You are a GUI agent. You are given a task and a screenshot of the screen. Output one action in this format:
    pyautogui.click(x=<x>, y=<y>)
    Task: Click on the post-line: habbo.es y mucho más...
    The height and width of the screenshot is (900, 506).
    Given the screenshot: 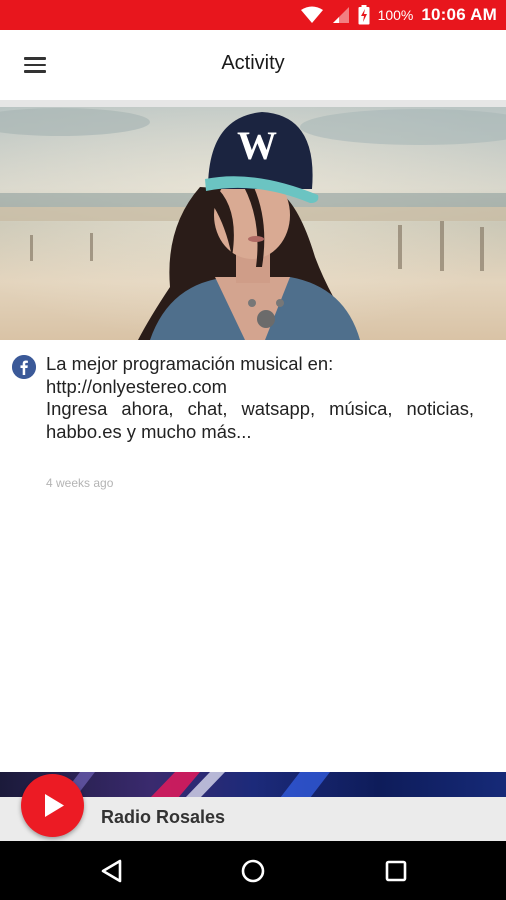 What is the action you would take?
    pyautogui.click(x=149, y=431)
    